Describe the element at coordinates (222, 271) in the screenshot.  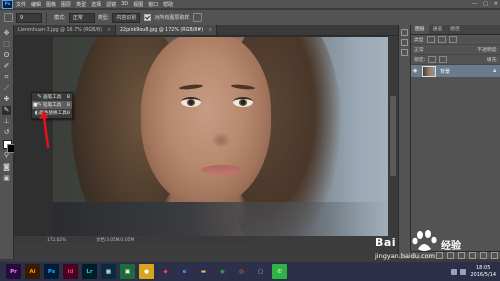
I see `chrome-icon: ◉` at that location.